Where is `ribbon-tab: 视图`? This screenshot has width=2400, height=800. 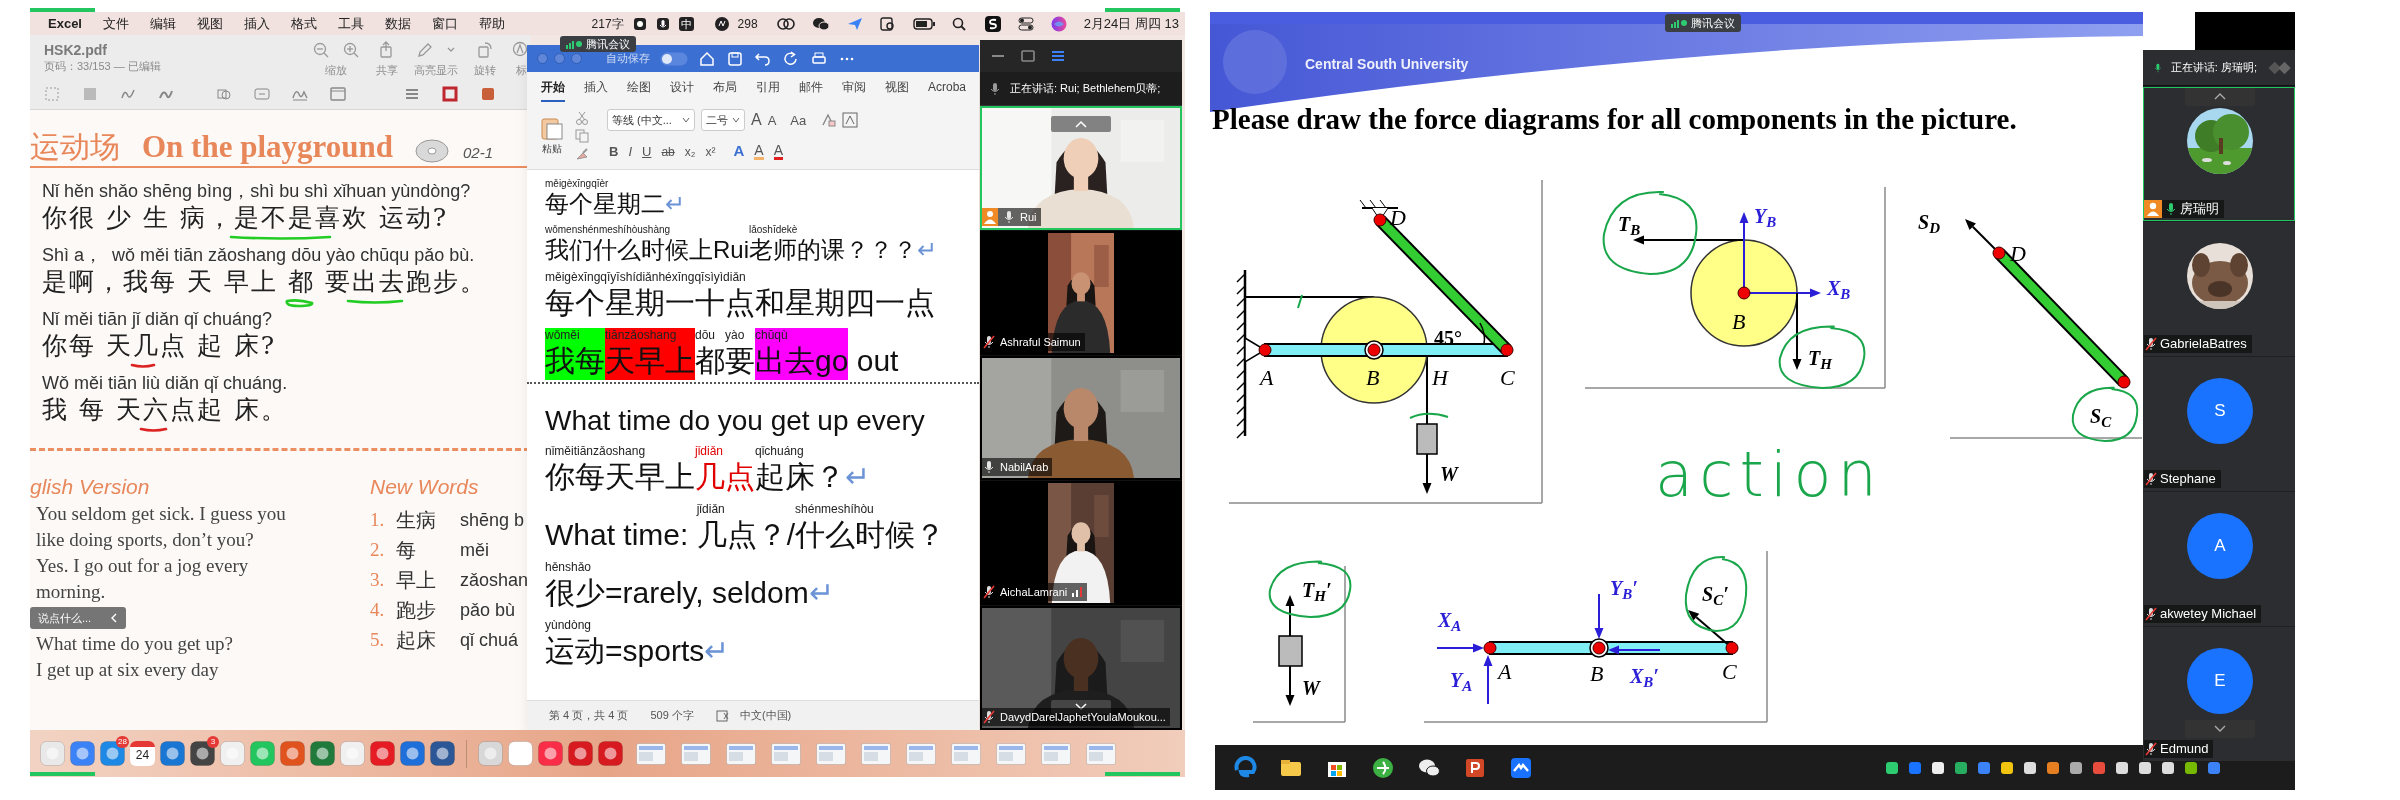
ribbon-tab: 视图 is located at coordinates (897, 90).